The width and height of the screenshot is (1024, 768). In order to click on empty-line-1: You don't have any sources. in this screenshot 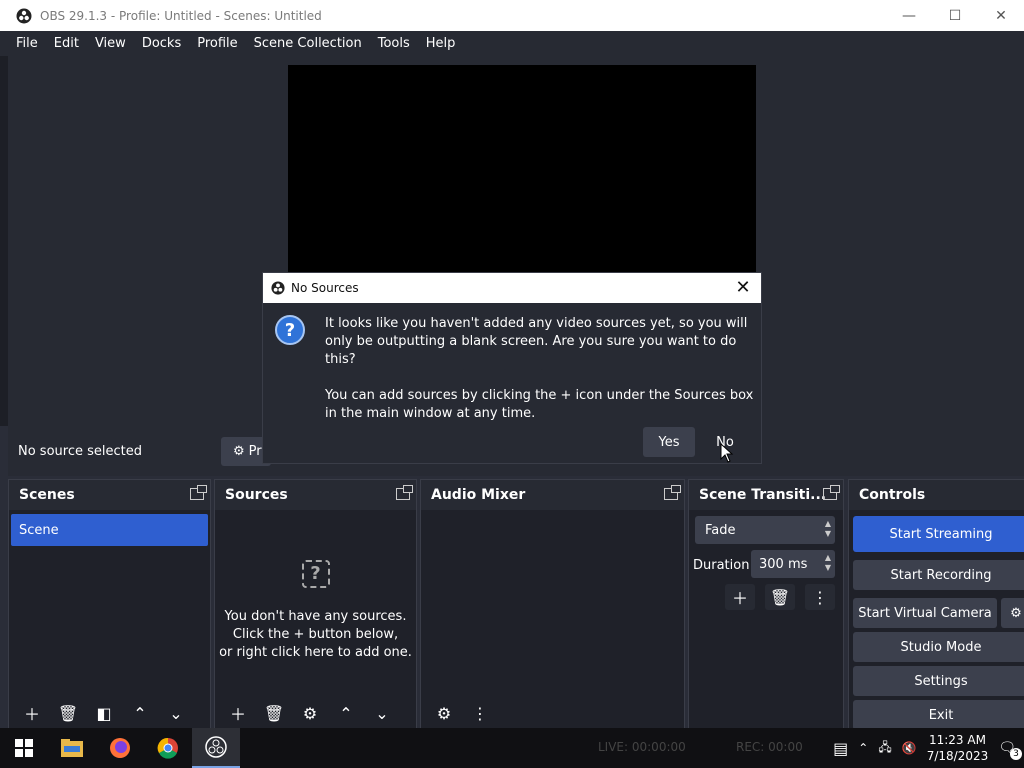, I will do `click(315, 616)`.